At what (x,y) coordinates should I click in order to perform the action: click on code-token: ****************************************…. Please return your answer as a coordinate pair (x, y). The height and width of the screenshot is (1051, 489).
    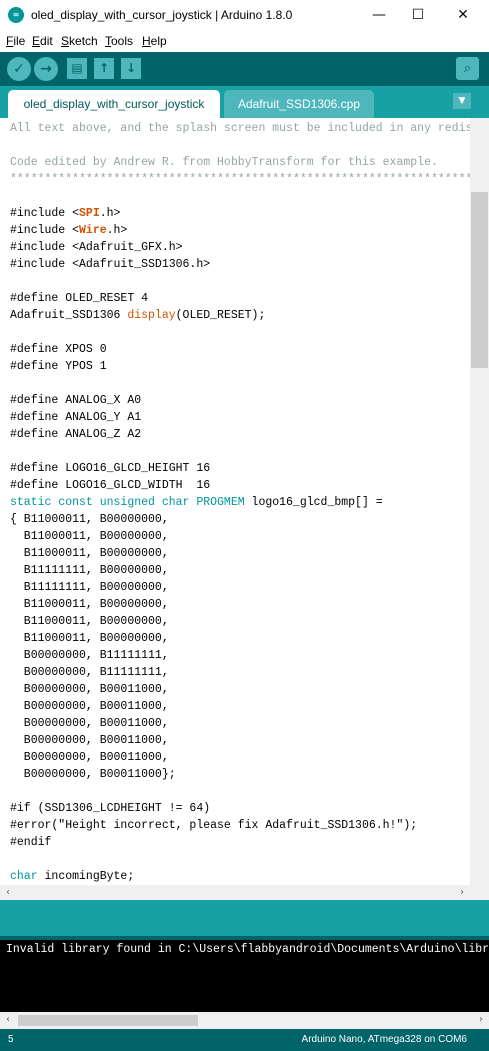
    Looking at the image, I should click on (240, 179).